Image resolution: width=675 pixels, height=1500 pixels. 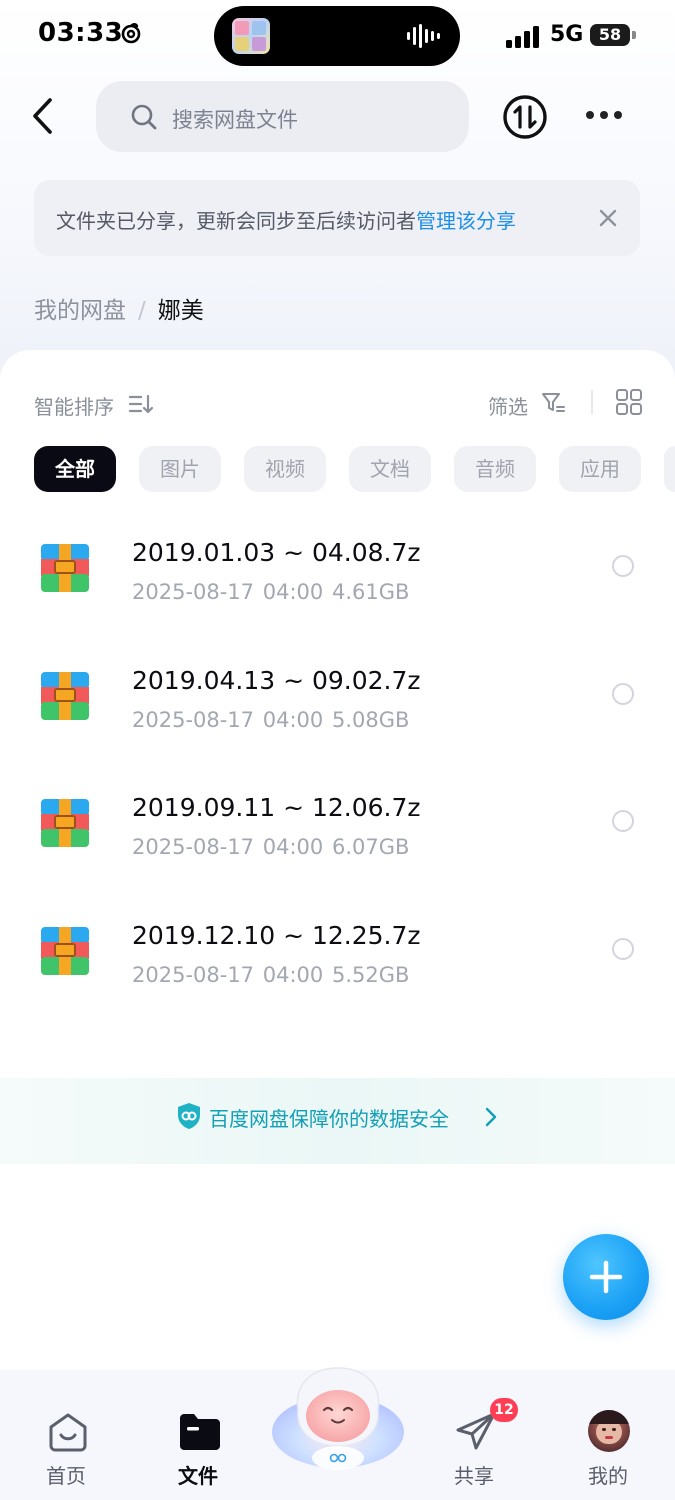 What do you see at coordinates (66, 1476) in the screenshot?
I see `nav-home-label: 首页` at bounding box center [66, 1476].